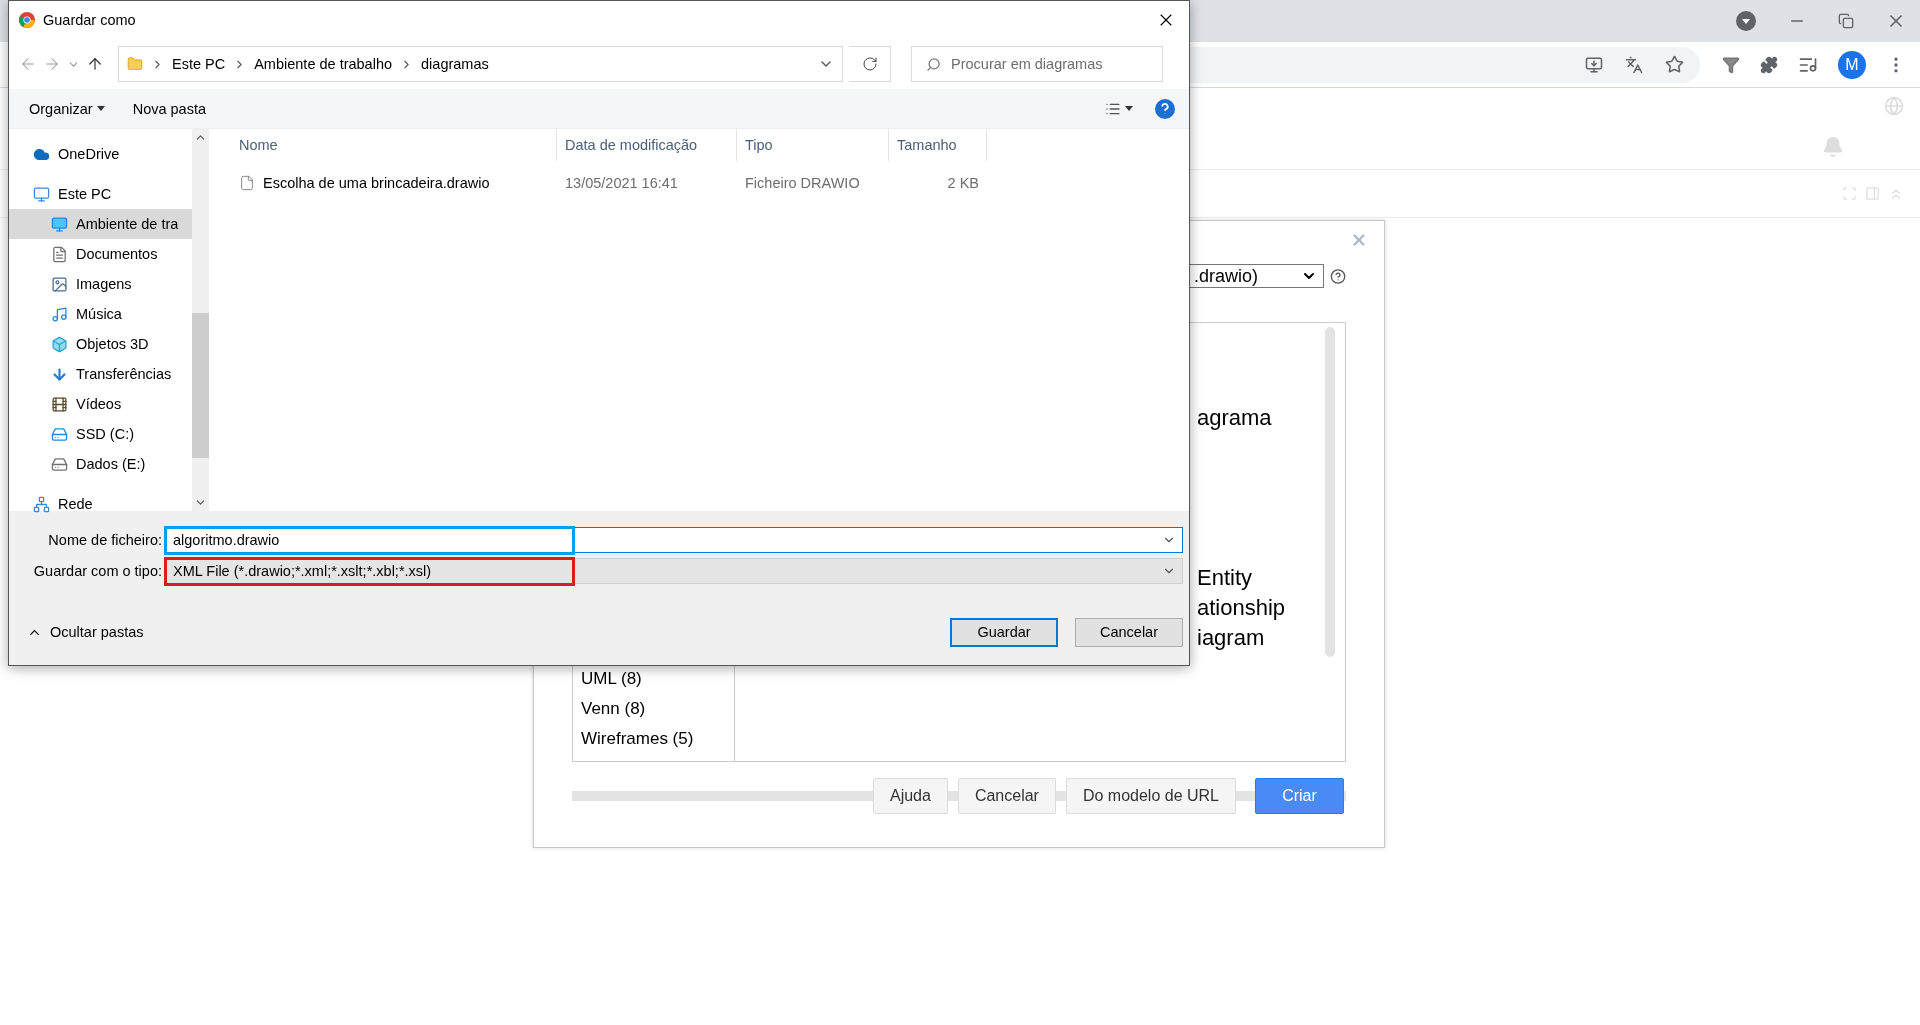 Image resolution: width=1920 pixels, height=1025 pixels. What do you see at coordinates (247, 183) in the screenshot?
I see `file-icon` at bounding box center [247, 183].